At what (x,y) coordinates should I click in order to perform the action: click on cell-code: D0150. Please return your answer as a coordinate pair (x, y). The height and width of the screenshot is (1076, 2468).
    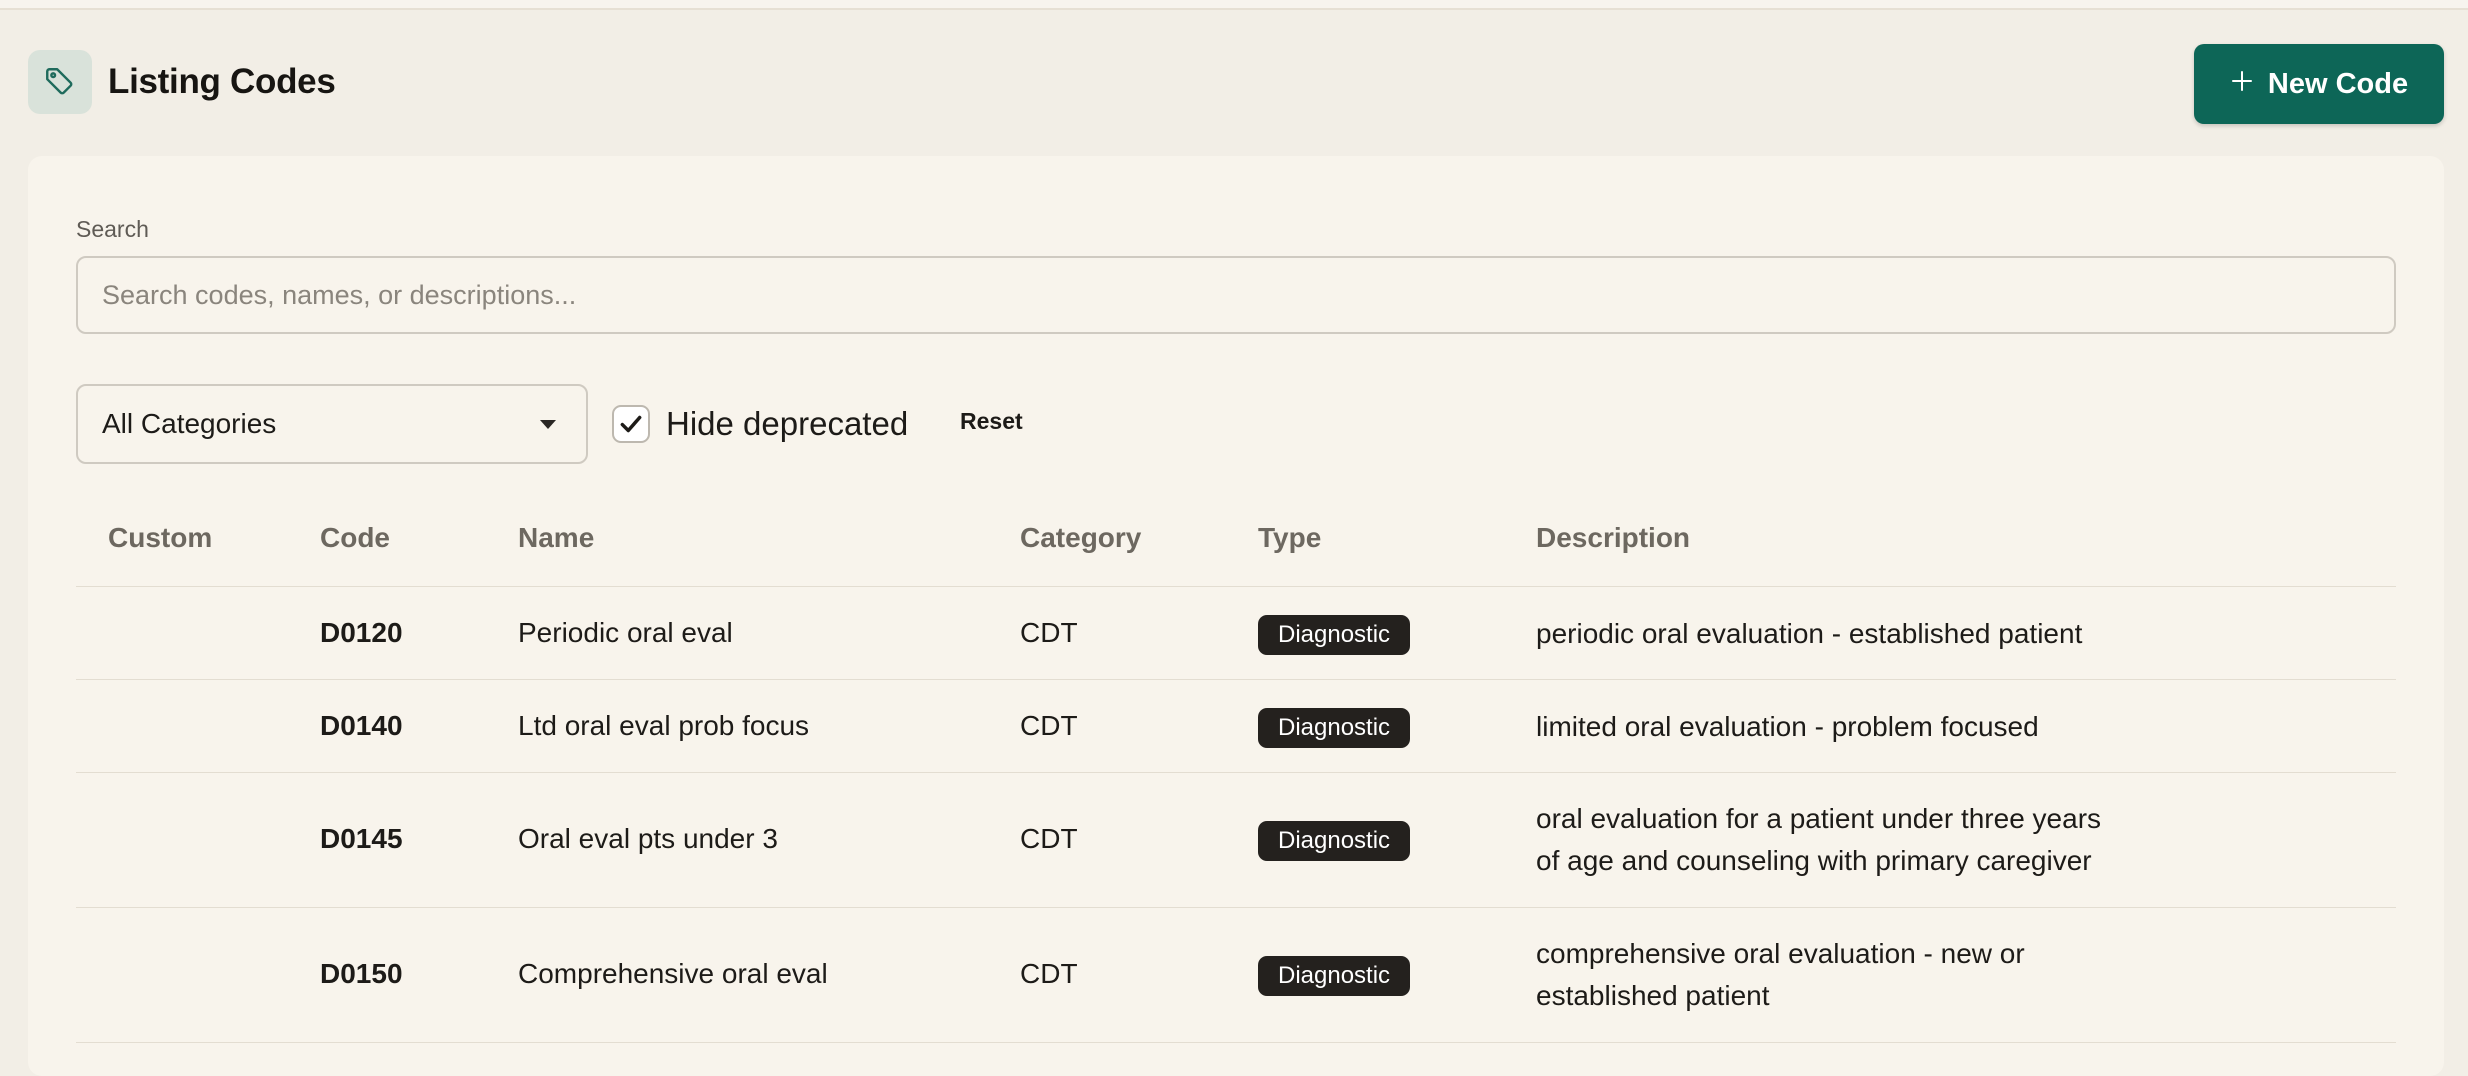
    Looking at the image, I should click on (361, 973).